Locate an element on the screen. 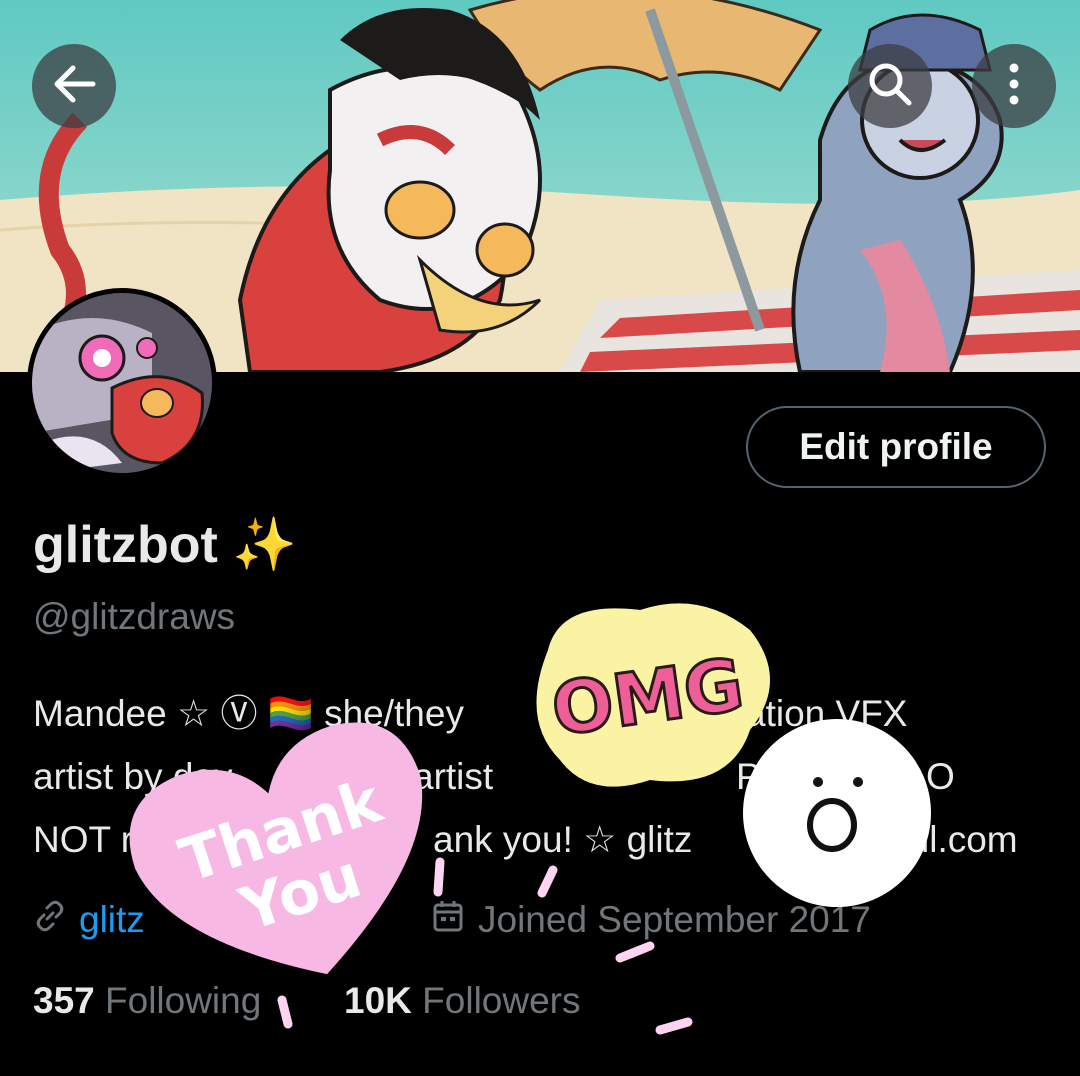  arrow-left-icon is located at coordinates (74, 86).